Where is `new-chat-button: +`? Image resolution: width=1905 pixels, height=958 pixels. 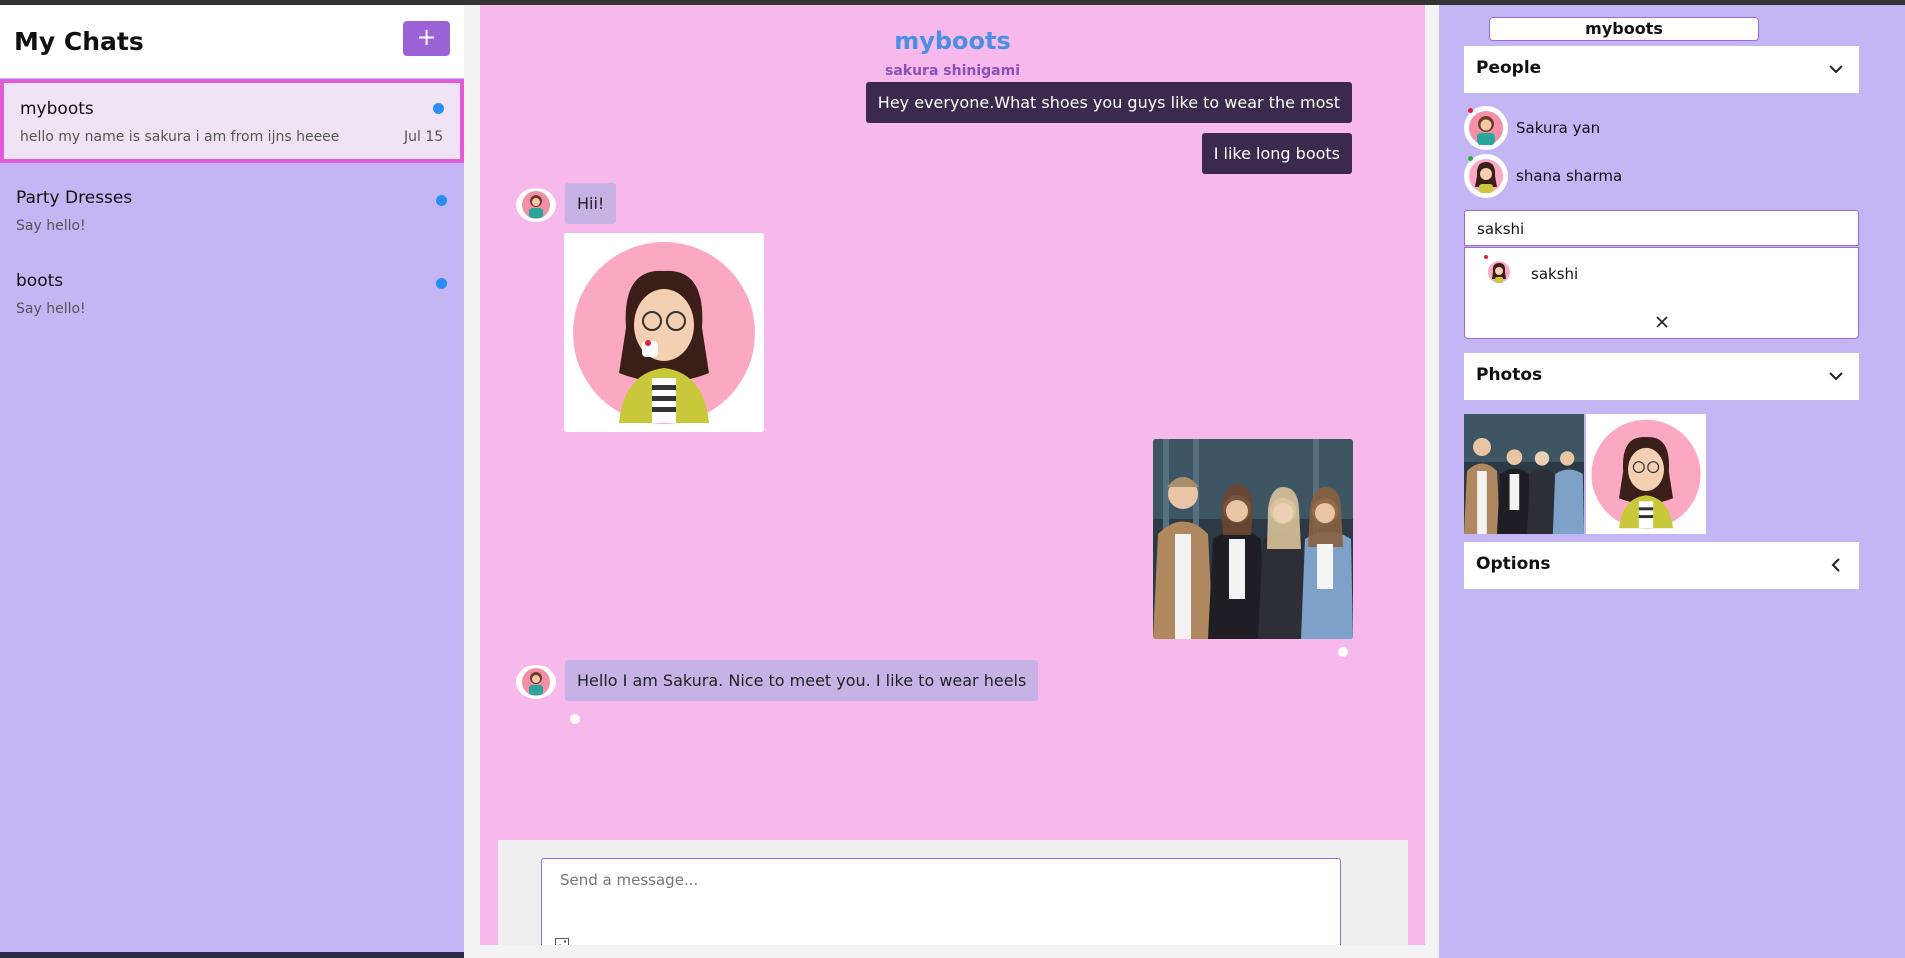
new-chat-button: + is located at coordinates (426, 38).